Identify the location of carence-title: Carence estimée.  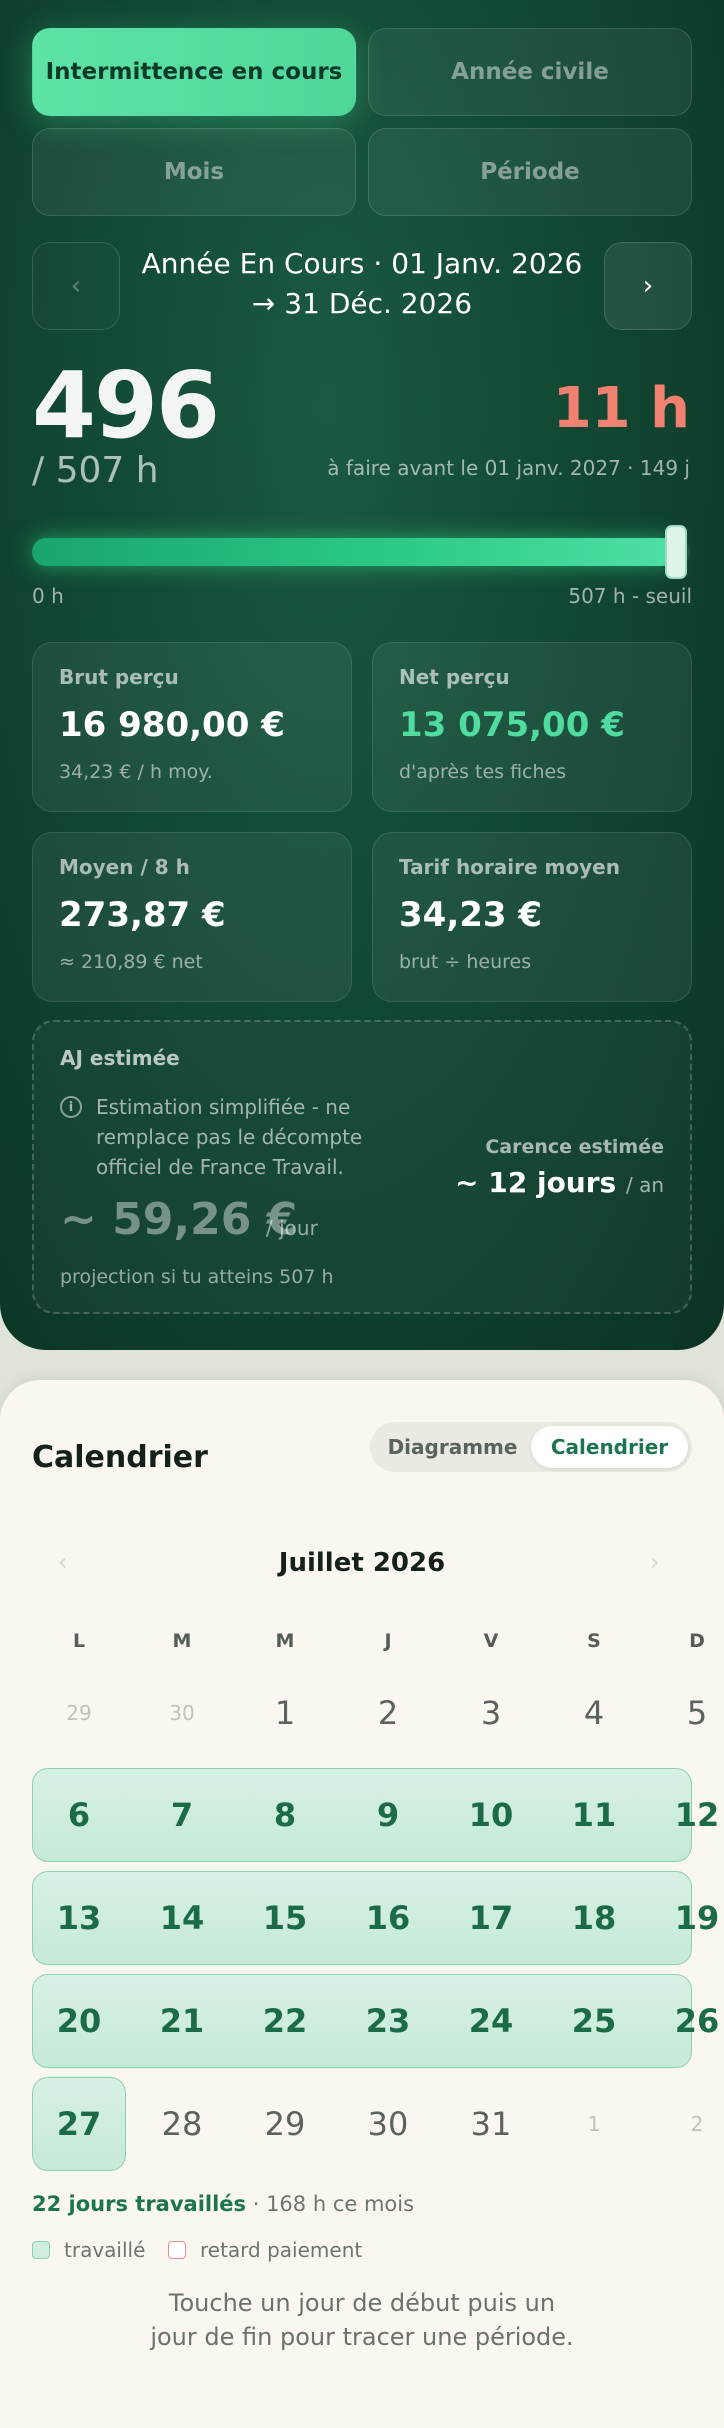
(574, 1147).